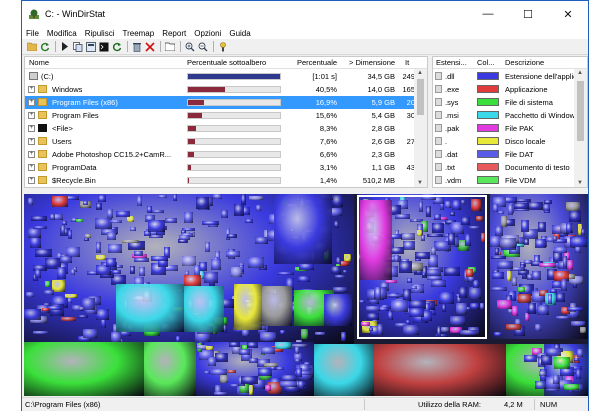  Describe the element at coordinates (226, 62) in the screenshot. I see `col-subtree-percent: Percentuale sottoalbero` at that location.